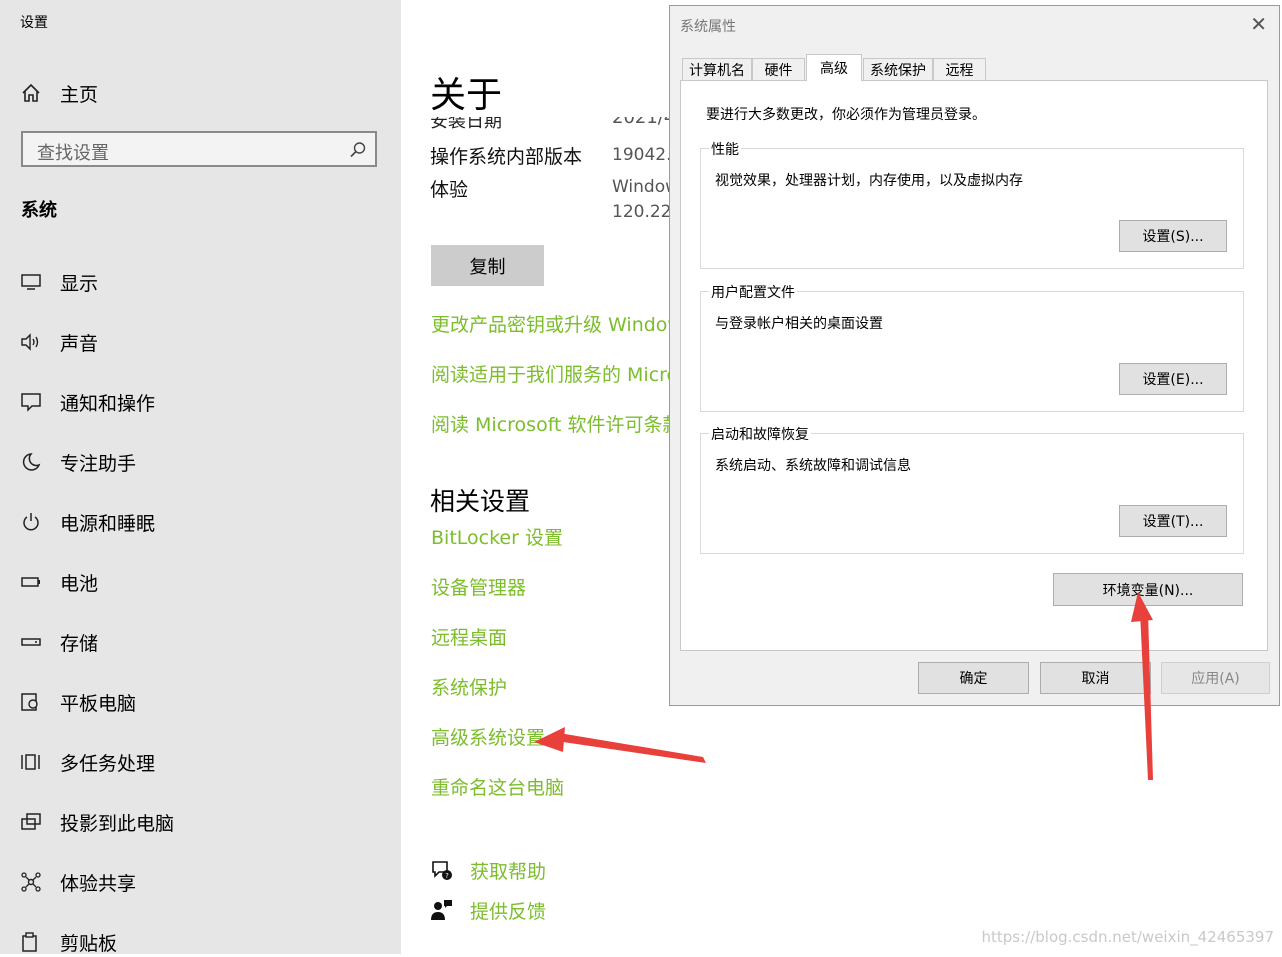 Image resolution: width=1282 pixels, height=957 pixels. What do you see at coordinates (506, 157) in the screenshot?
I see `spec-label: 操作系统内部版本` at bounding box center [506, 157].